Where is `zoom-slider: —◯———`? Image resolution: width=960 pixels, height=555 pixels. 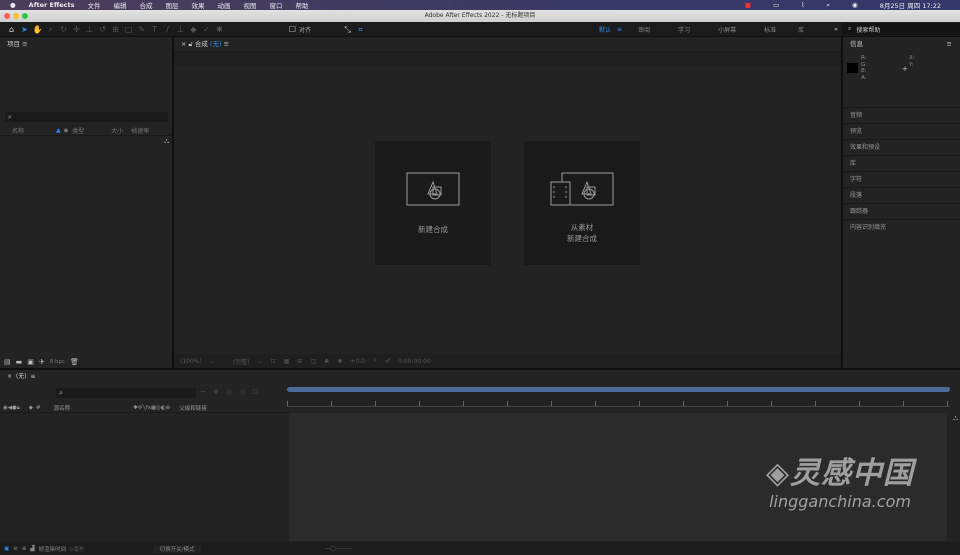
zoom-slider: —◯——— is located at coordinates (339, 549).